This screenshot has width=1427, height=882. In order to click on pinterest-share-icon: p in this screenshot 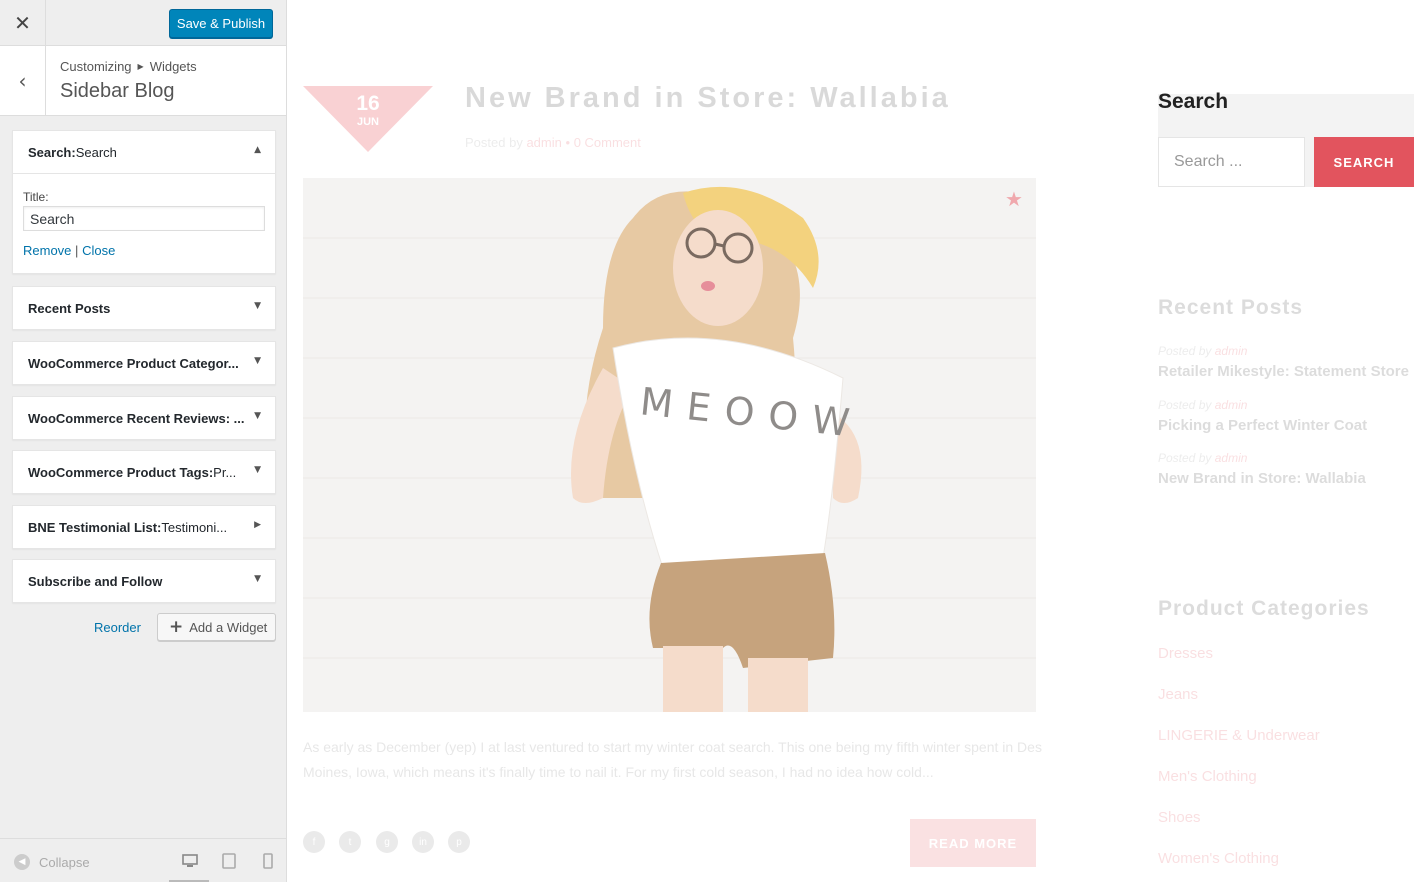, I will do `click(459, 842)`.